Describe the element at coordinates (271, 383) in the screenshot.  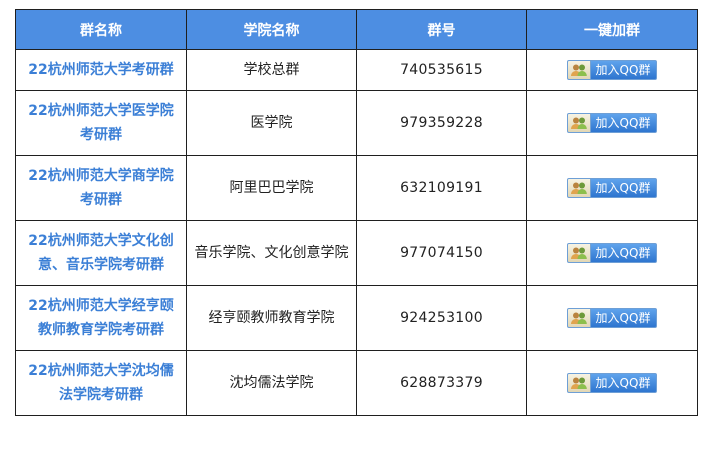
I see `college-cell: 沈均儒法学院` at that location.